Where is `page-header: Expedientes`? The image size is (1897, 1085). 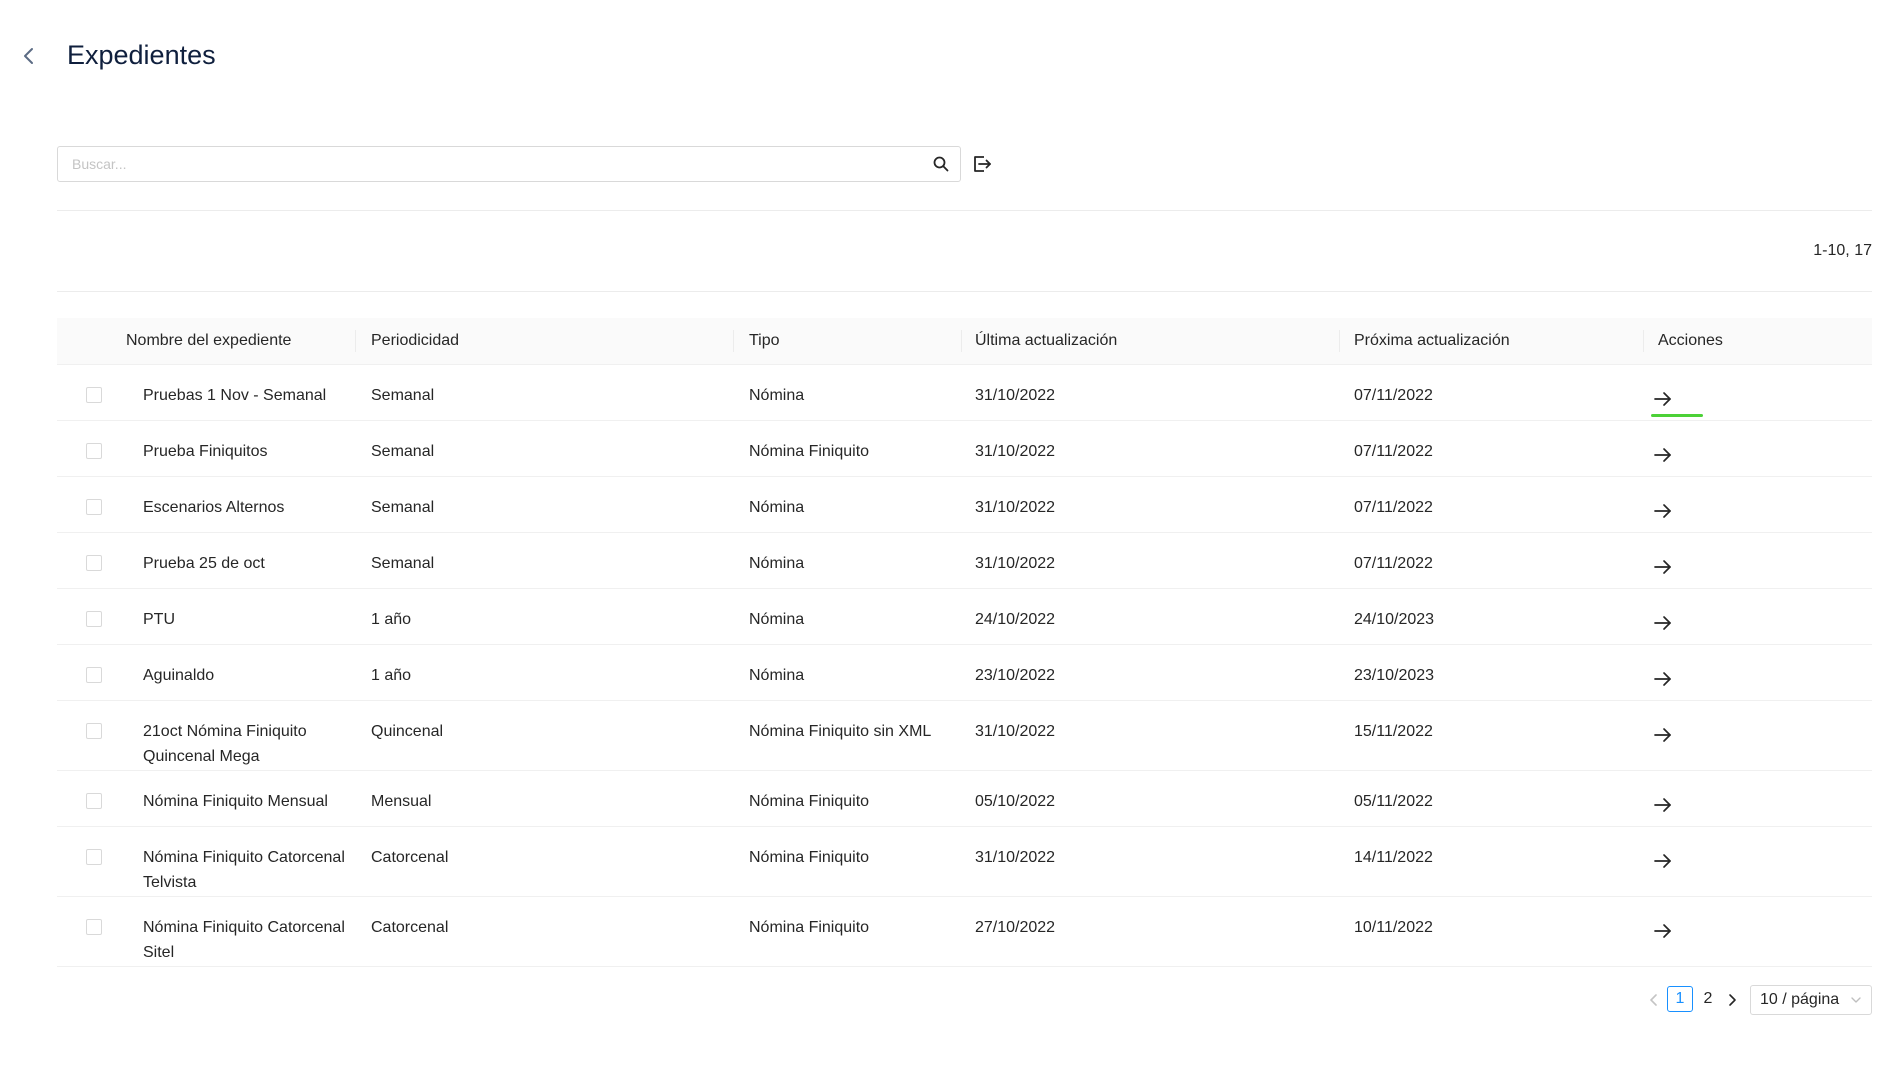
page-header: Expedientes is located at coordinates (117, 55).